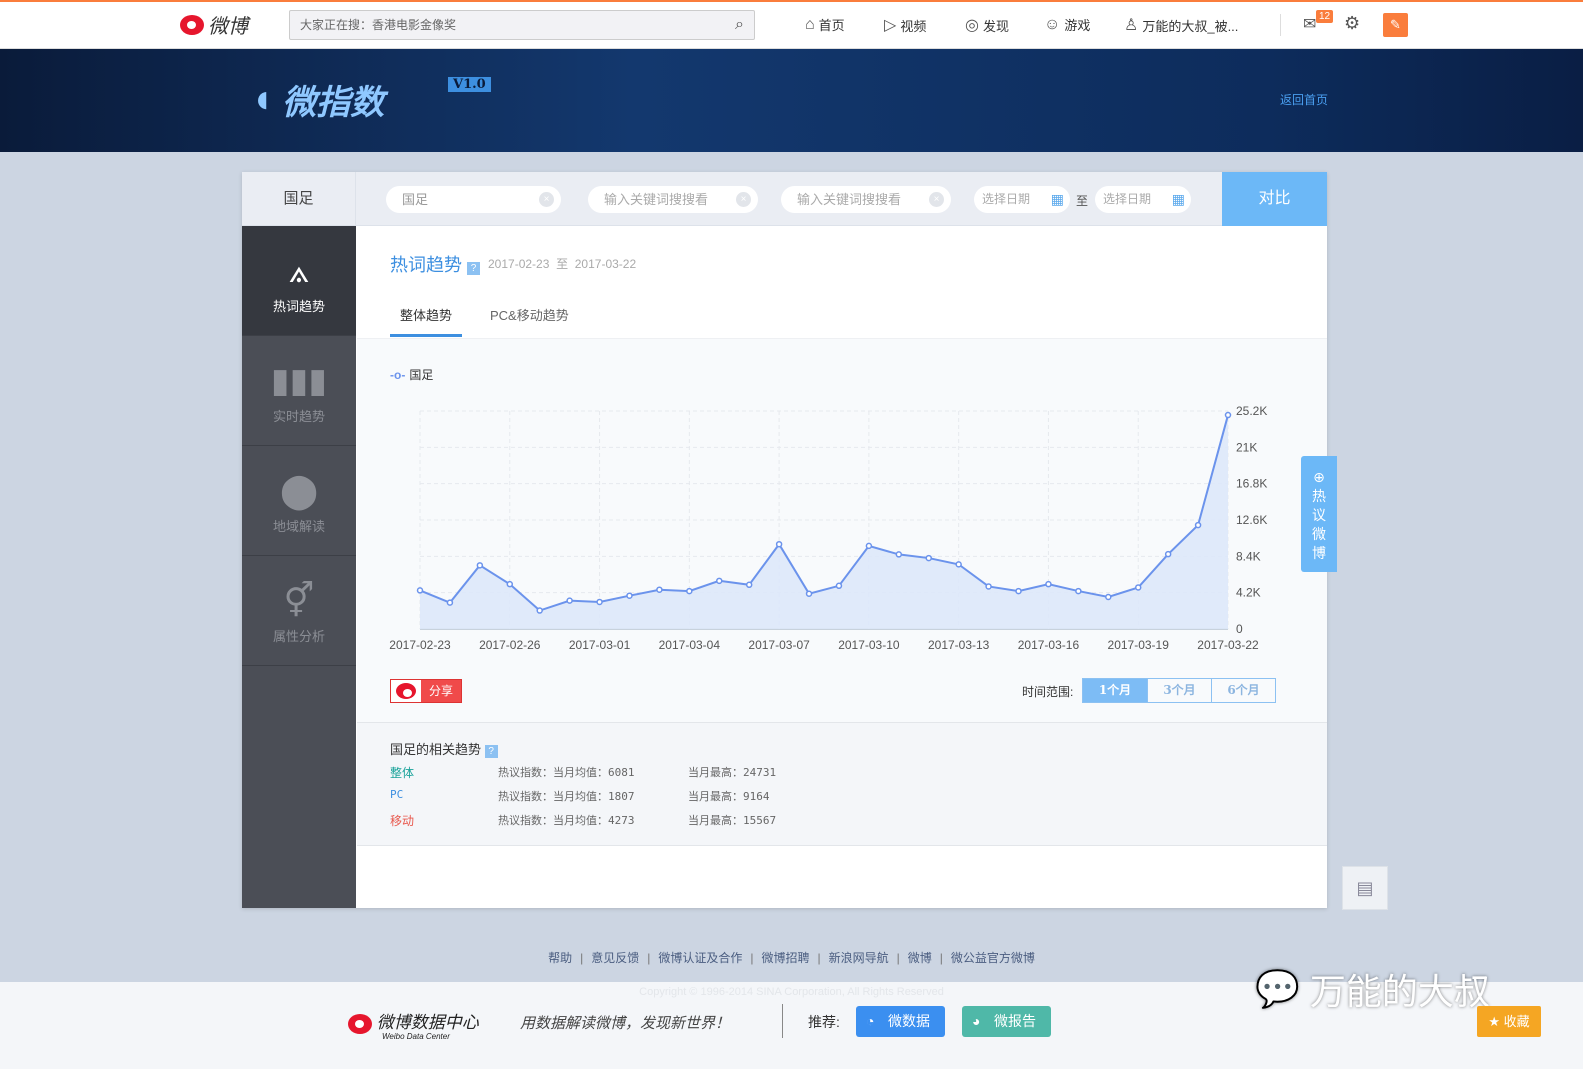 Image resolution: width=1583 pixels, height=1069 pixels. I want to click on sidebar-item-hot-trend: ⟑ 热词趋势, so click(299, 281).